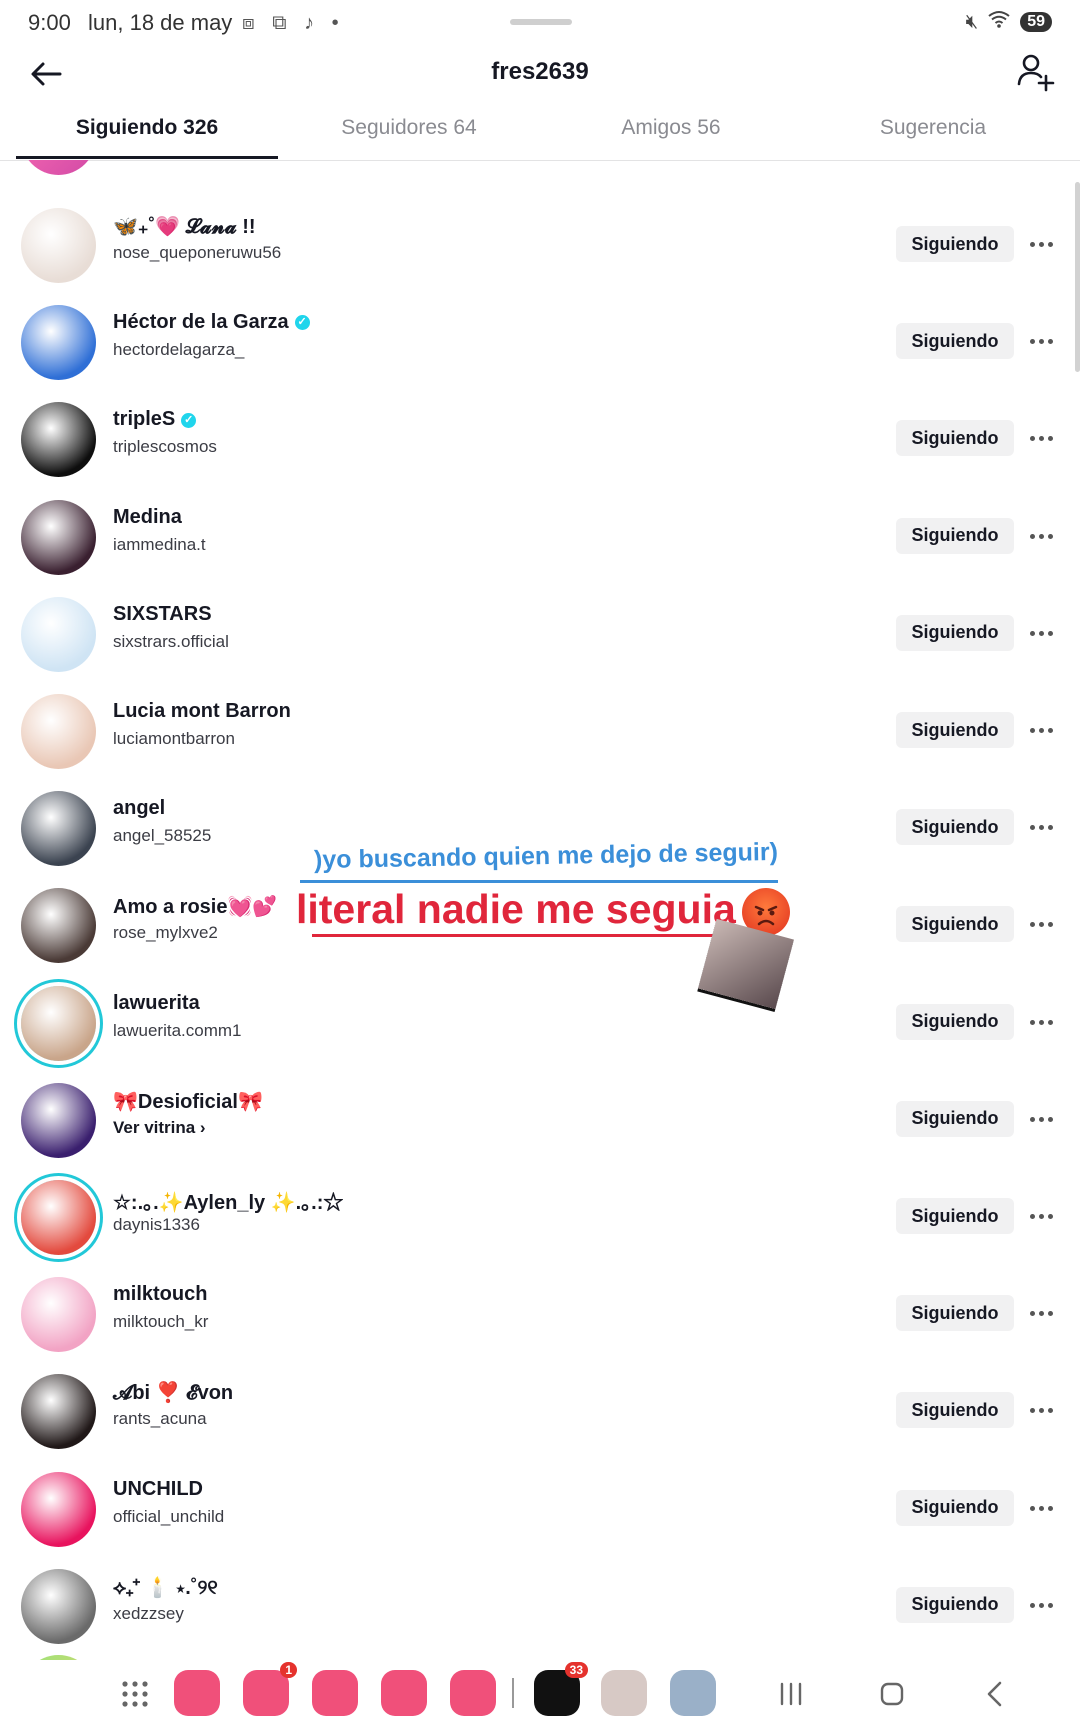 The image size is (1080, 1728). I want to click on tab-following: Siguiendo 326, so click(147, 128).